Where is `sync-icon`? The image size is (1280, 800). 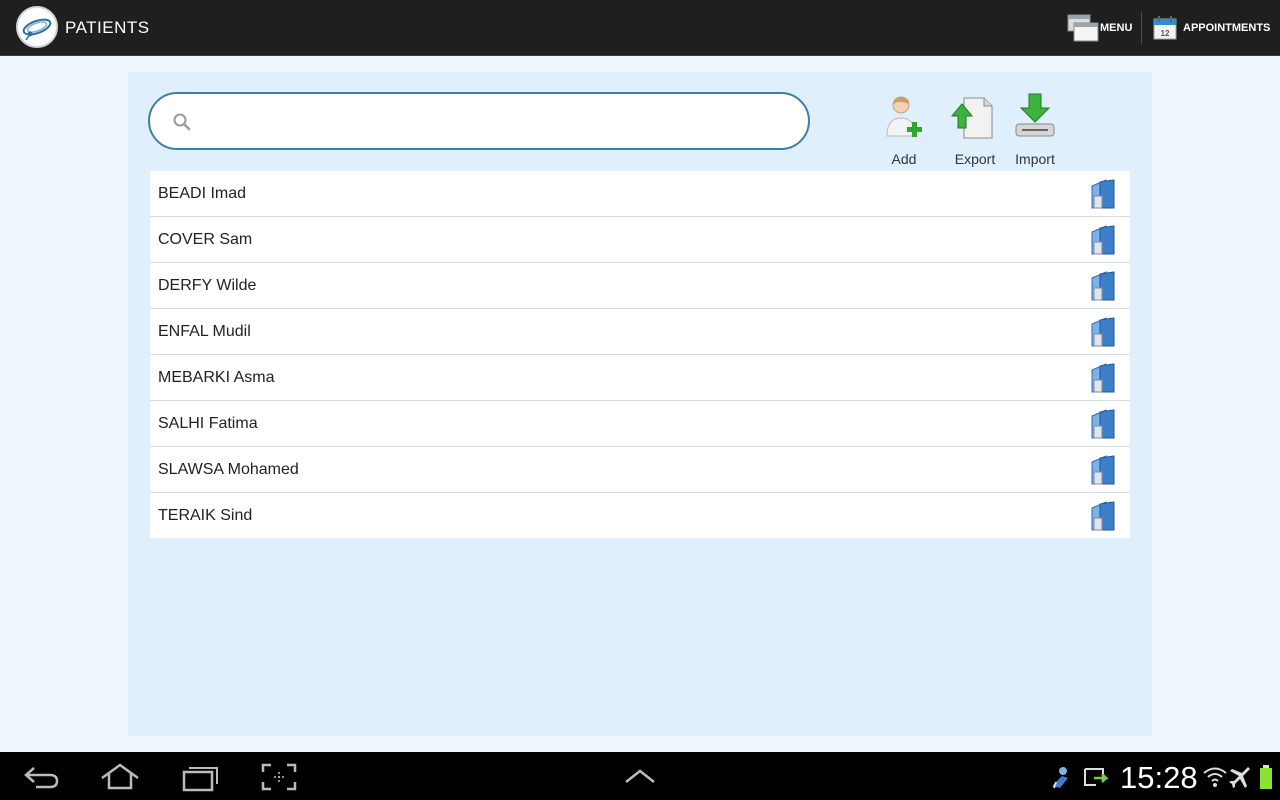 sync-icon is located at coordinates (1095, 777).